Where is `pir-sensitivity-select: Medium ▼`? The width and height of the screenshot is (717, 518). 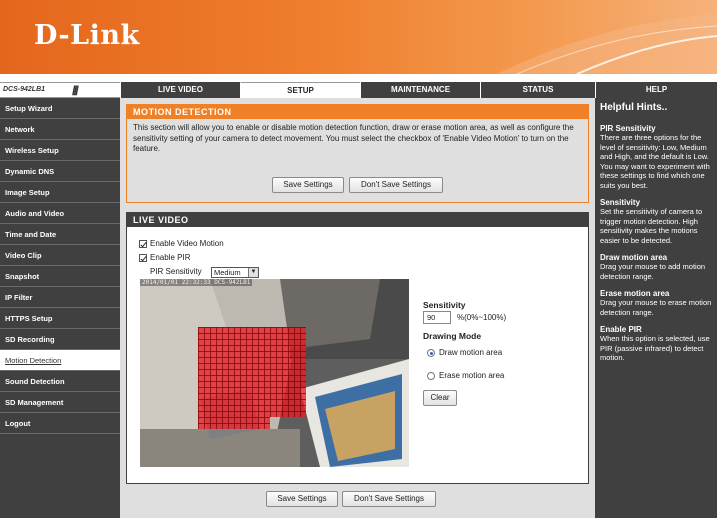 pir-sensitivity-select: Medium ▼ is located at coordinates (235, 272).